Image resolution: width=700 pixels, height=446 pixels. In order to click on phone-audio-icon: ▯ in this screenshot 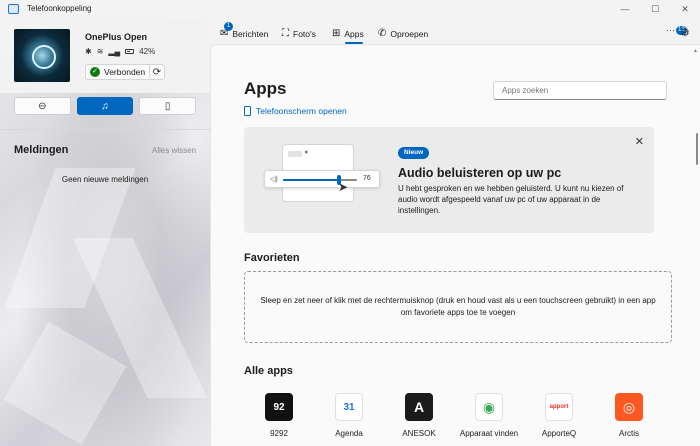, I will do `click(167, 106)`.